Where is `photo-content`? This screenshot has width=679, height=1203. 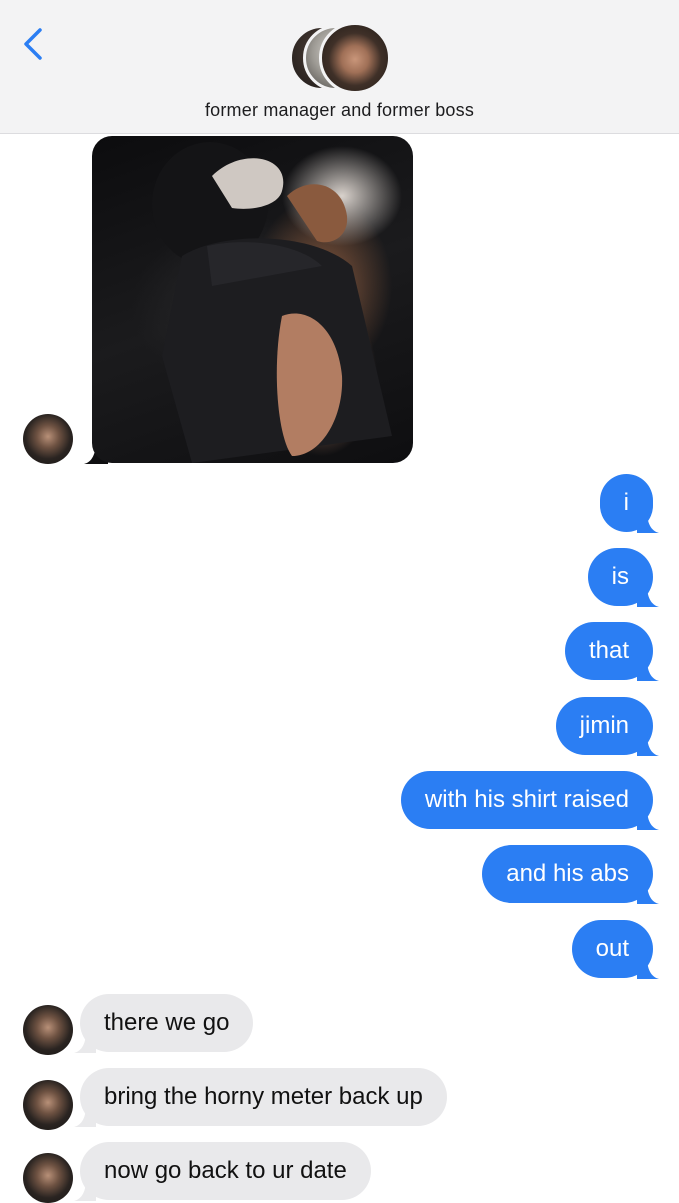
photo-content is located at coordinates (272, 302).